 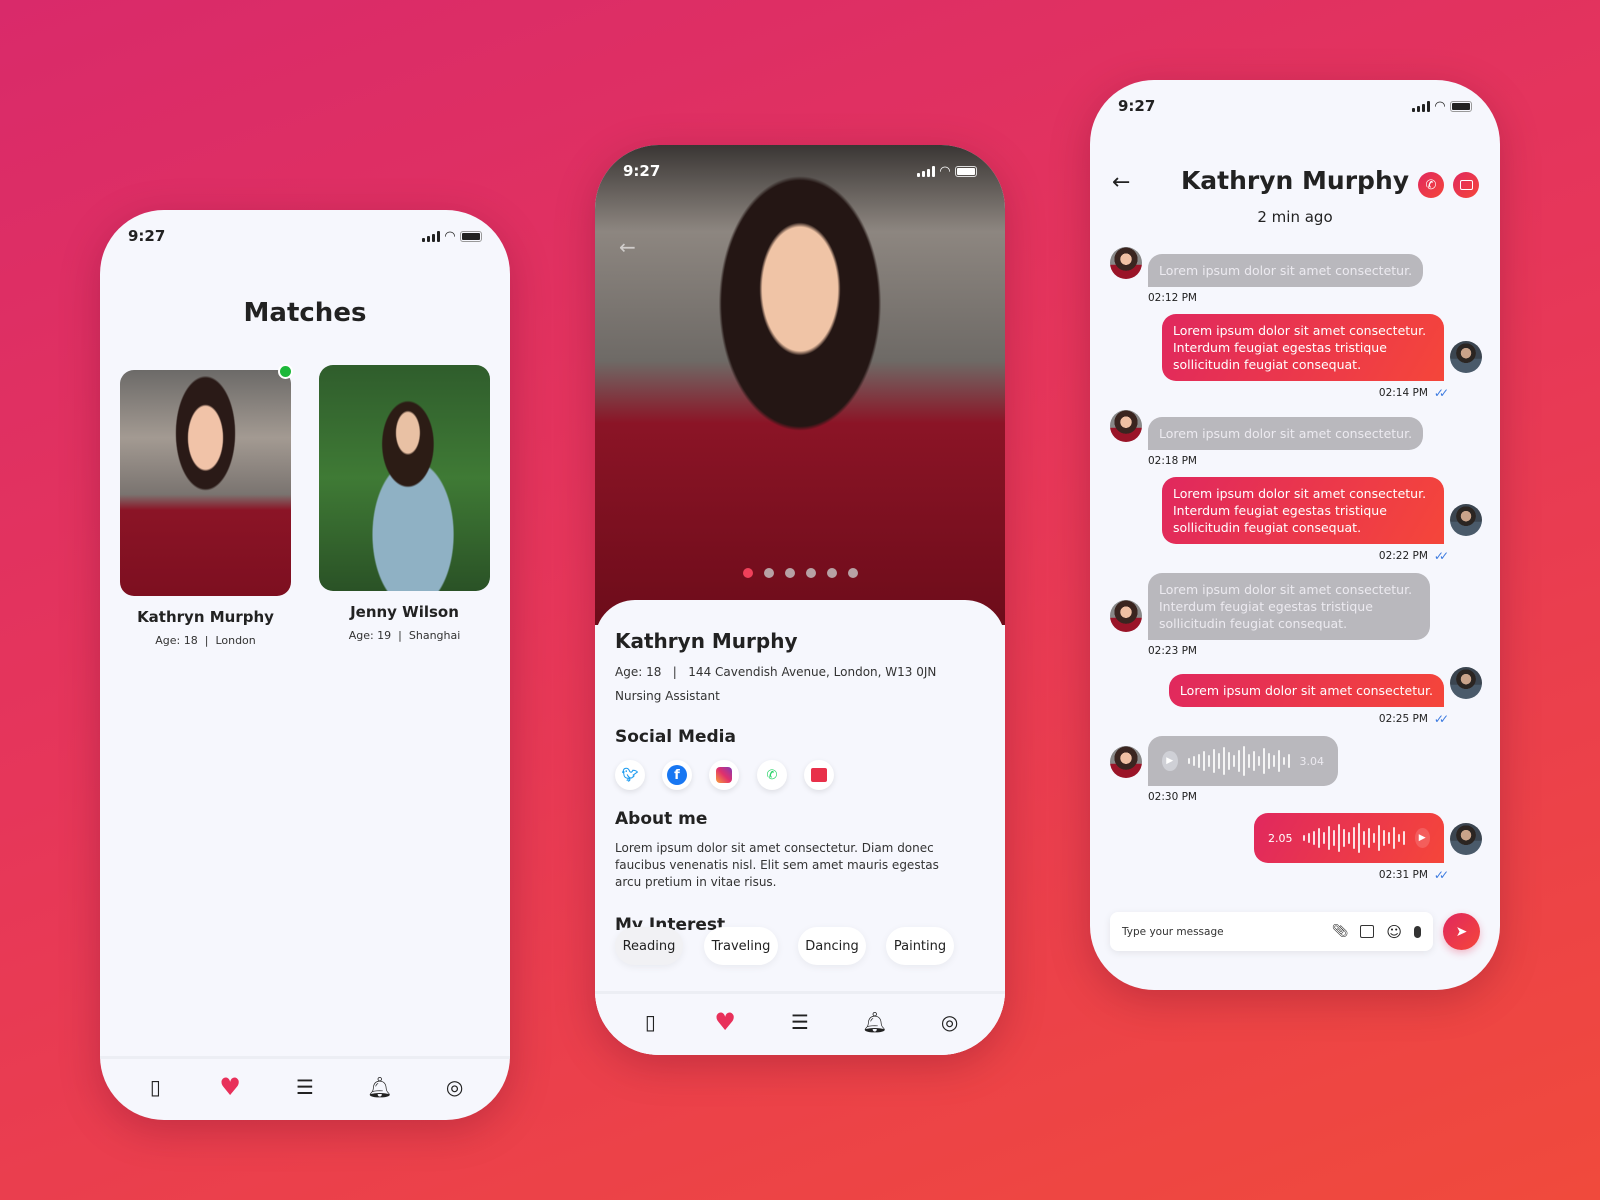 I want to click on message-timestamp: 02:22 PM ✓✓, so click(x=1279, y=556).